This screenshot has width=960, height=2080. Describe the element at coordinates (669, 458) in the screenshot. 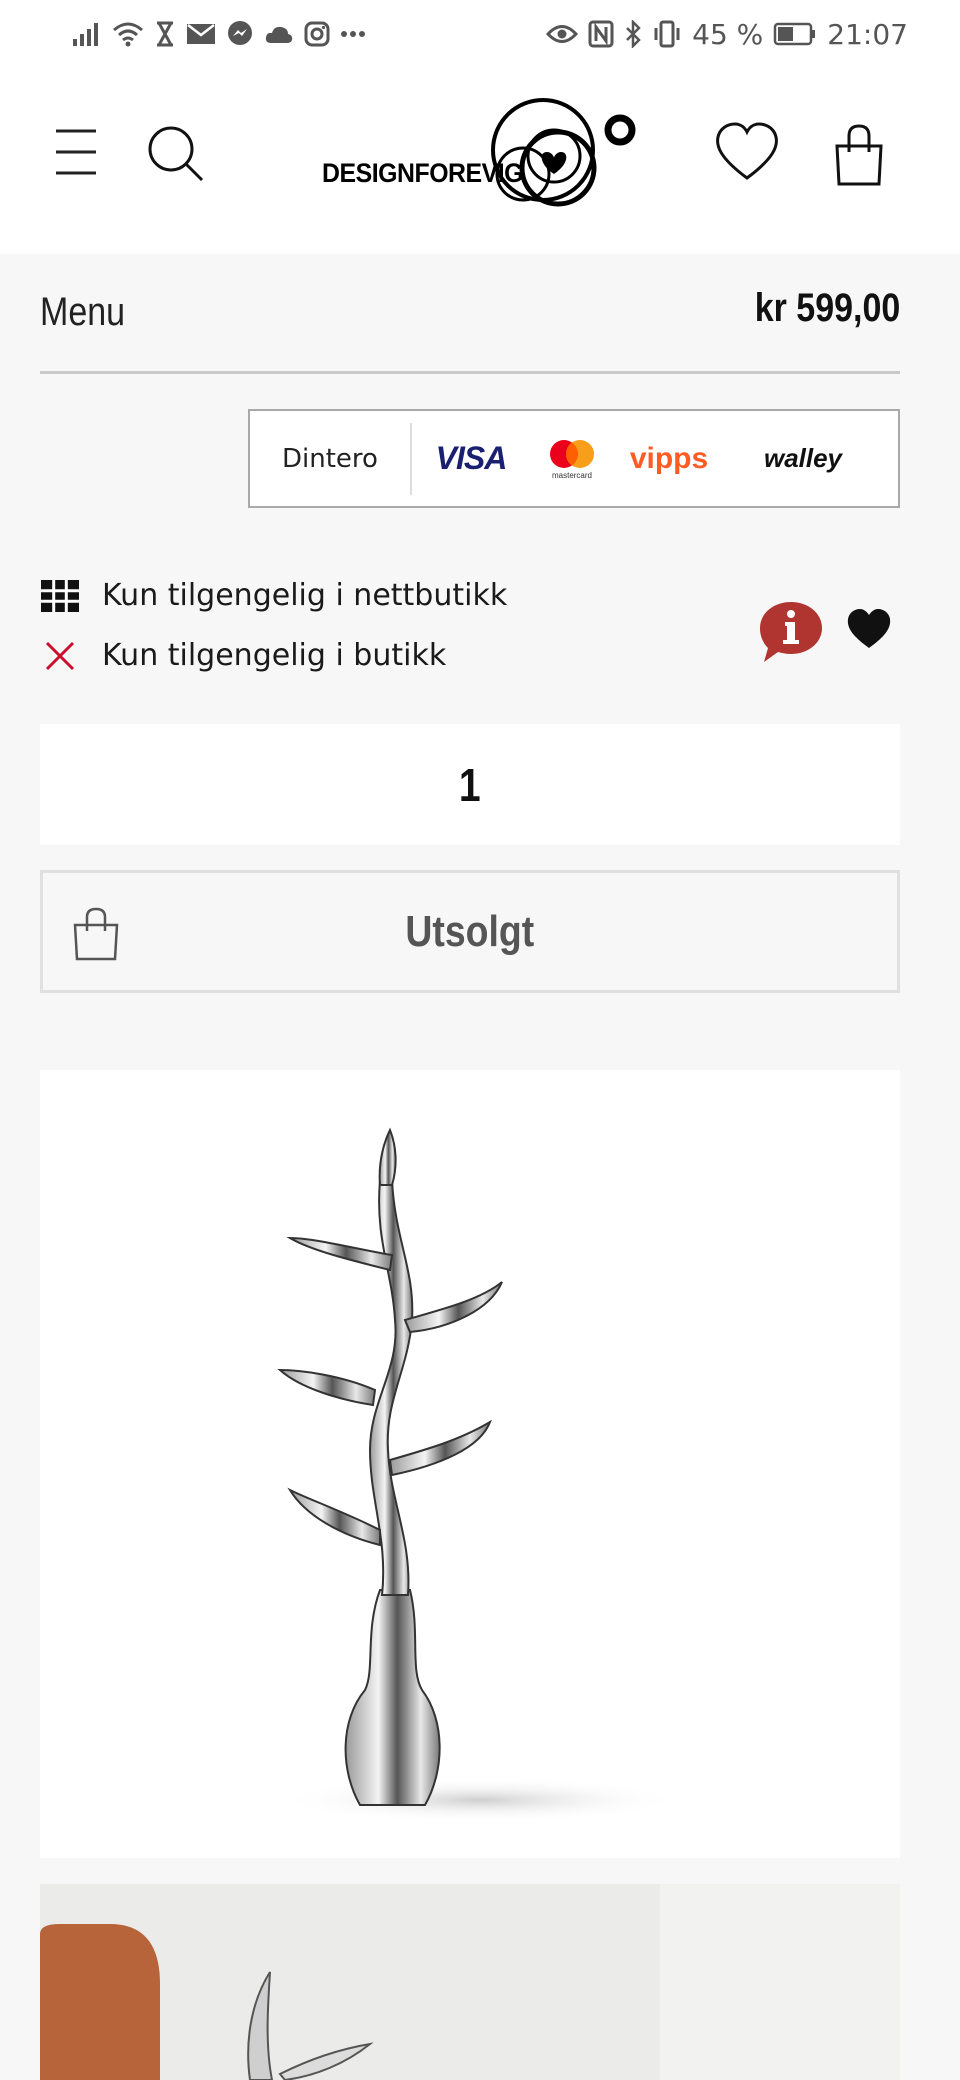

I see `vipps-logo: vipps` at that location.